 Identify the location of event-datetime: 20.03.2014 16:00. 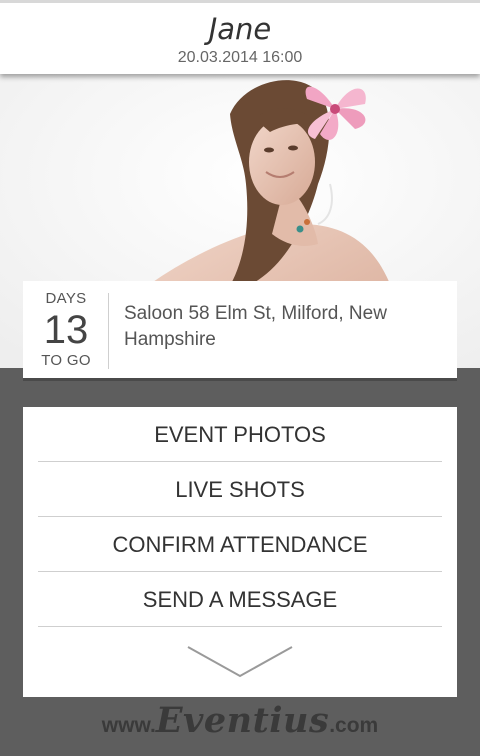
(240, 57).